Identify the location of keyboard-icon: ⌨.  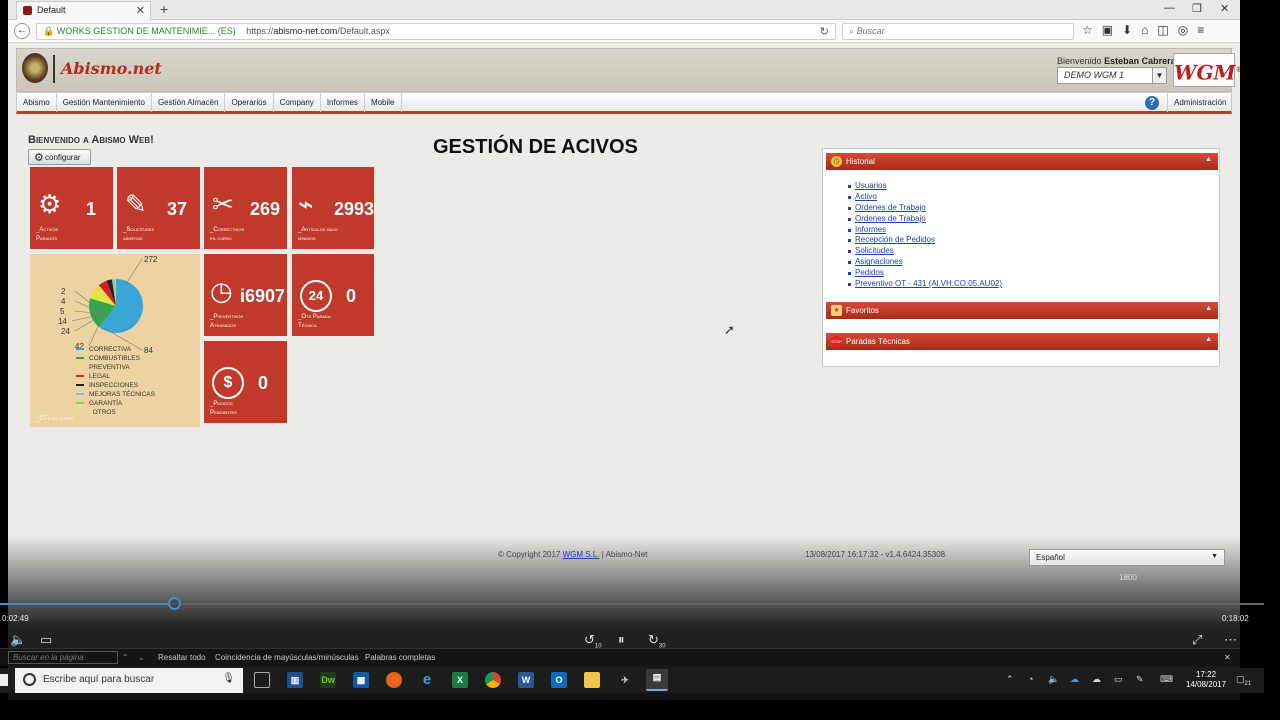
(1166, 679).